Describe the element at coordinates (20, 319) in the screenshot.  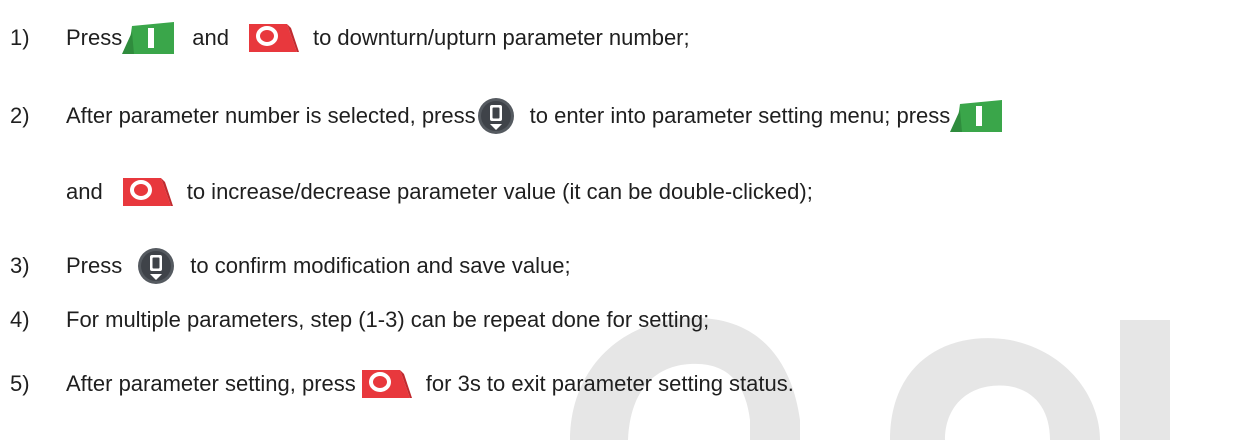
I see `step-number: 4)` at that location.